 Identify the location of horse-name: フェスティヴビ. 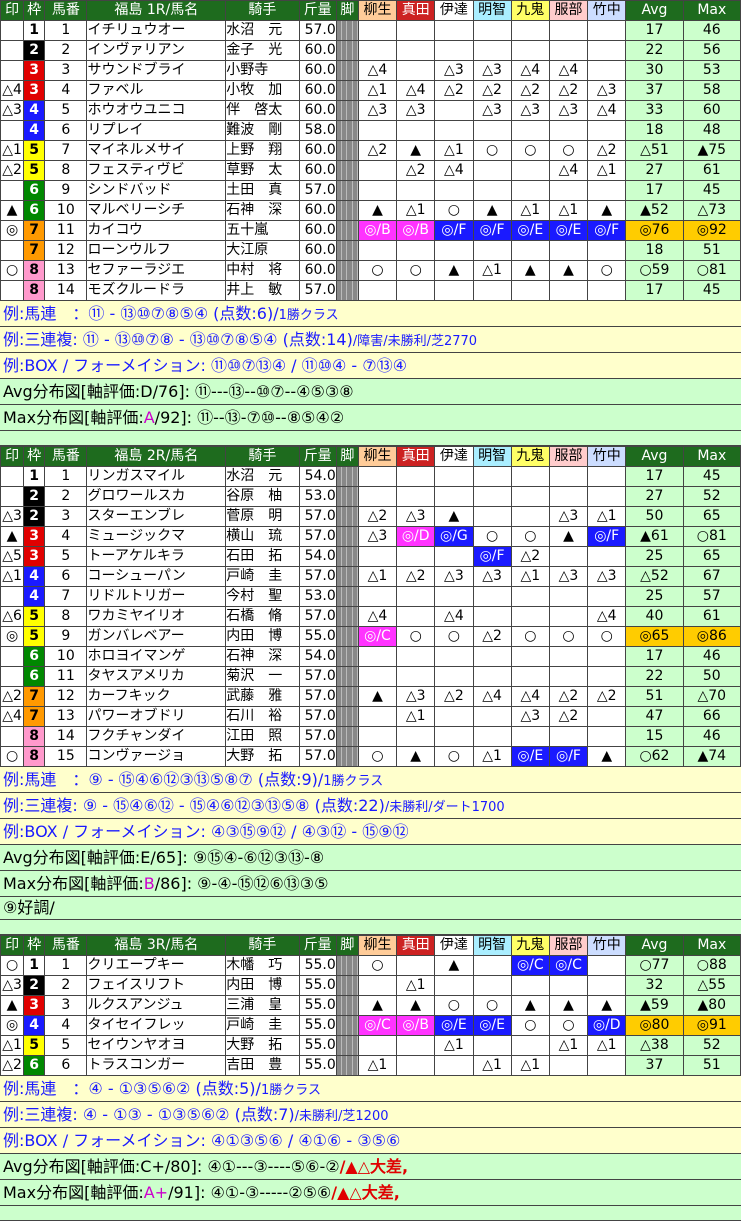
(156, 170).